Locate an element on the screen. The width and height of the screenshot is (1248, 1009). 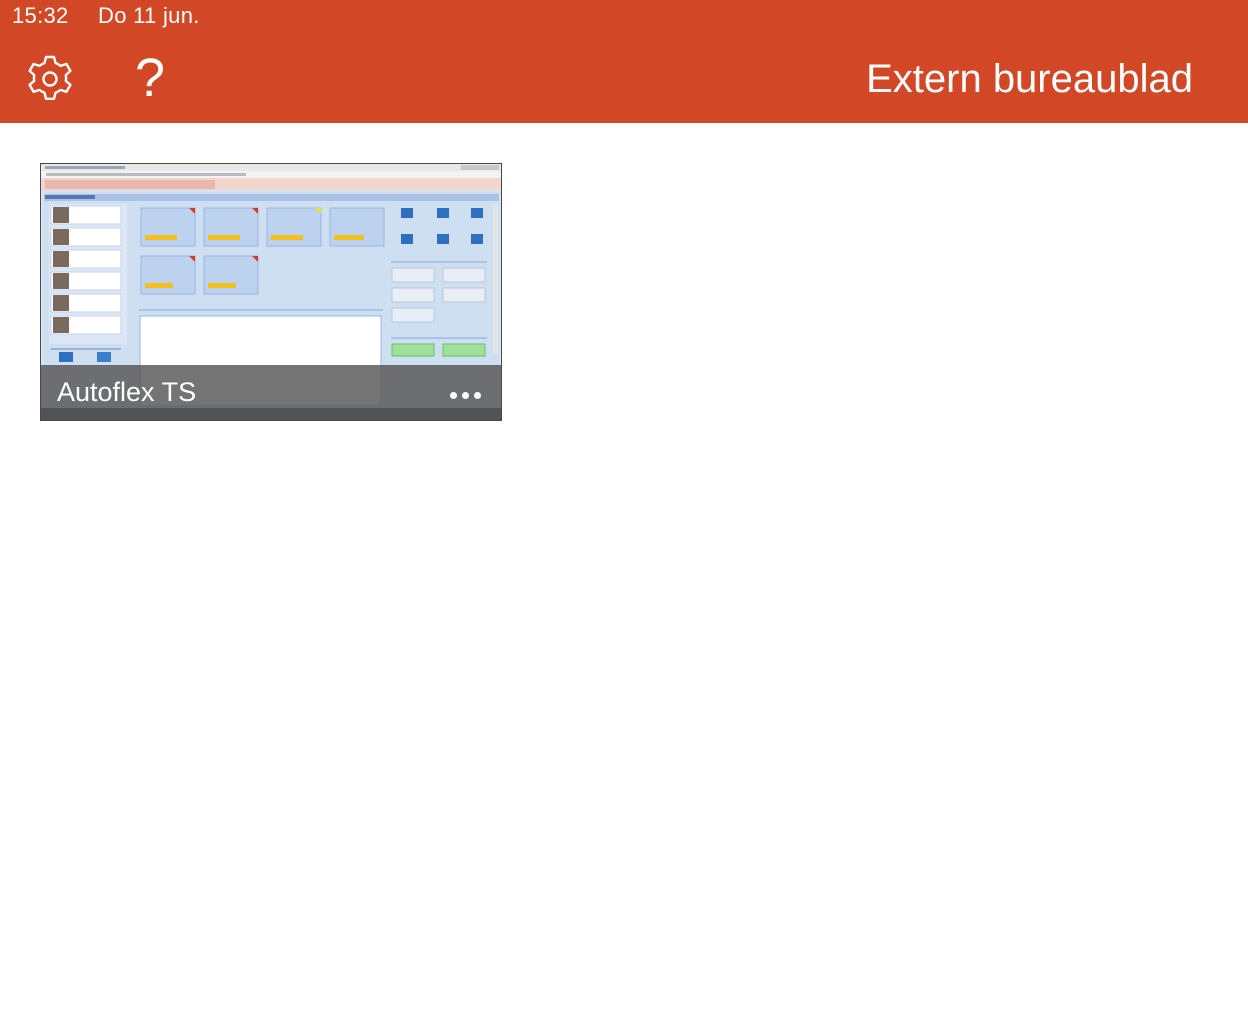
settings-button is located at coordinates (50, 79).